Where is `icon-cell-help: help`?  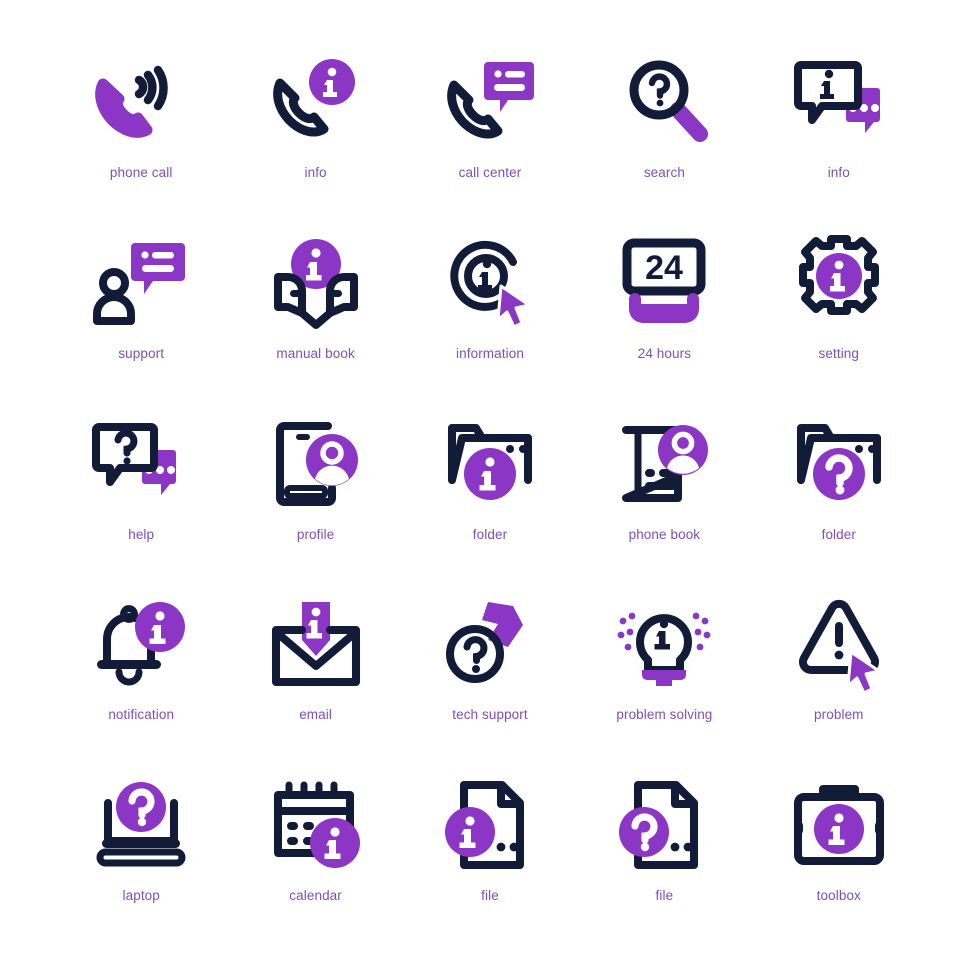
icon-cell-help: help is located at coordinates (141, 488).